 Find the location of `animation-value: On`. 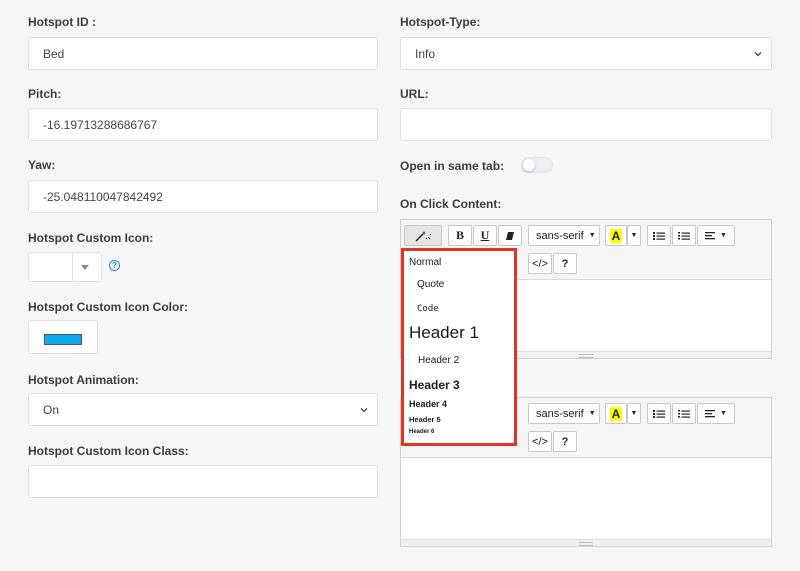

animation-value: On is located at coordinates (51, 409).